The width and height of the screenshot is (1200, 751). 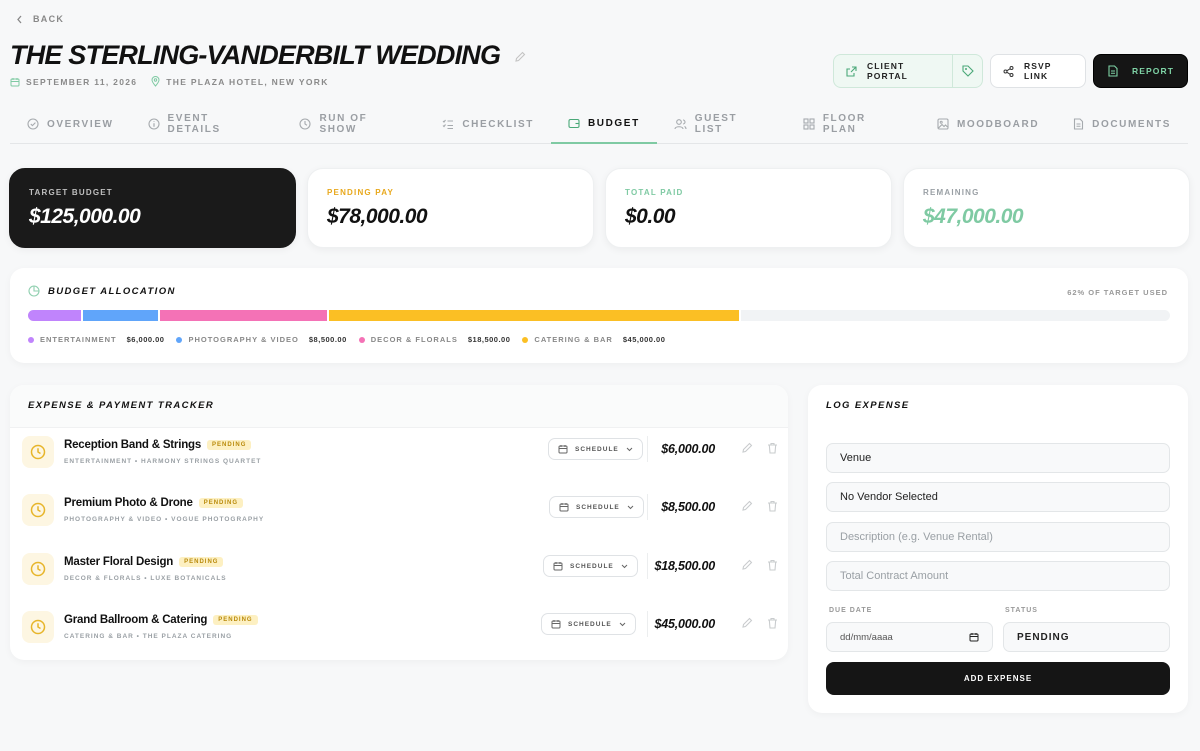 I want to click on add-expense-button: Add Expense, so click(x=998, y=678).